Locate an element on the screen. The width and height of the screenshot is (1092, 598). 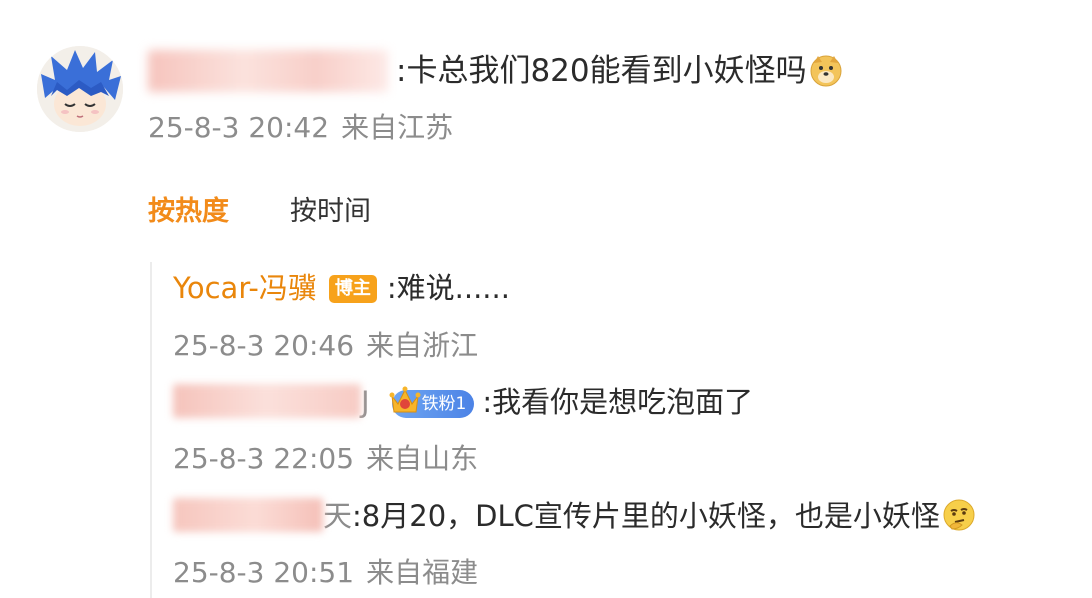
doge-emoji-icon is located at coordinates (826, 71).